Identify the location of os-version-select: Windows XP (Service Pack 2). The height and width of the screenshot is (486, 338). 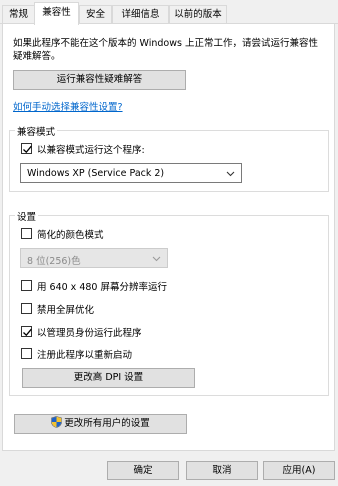
(131, 173).